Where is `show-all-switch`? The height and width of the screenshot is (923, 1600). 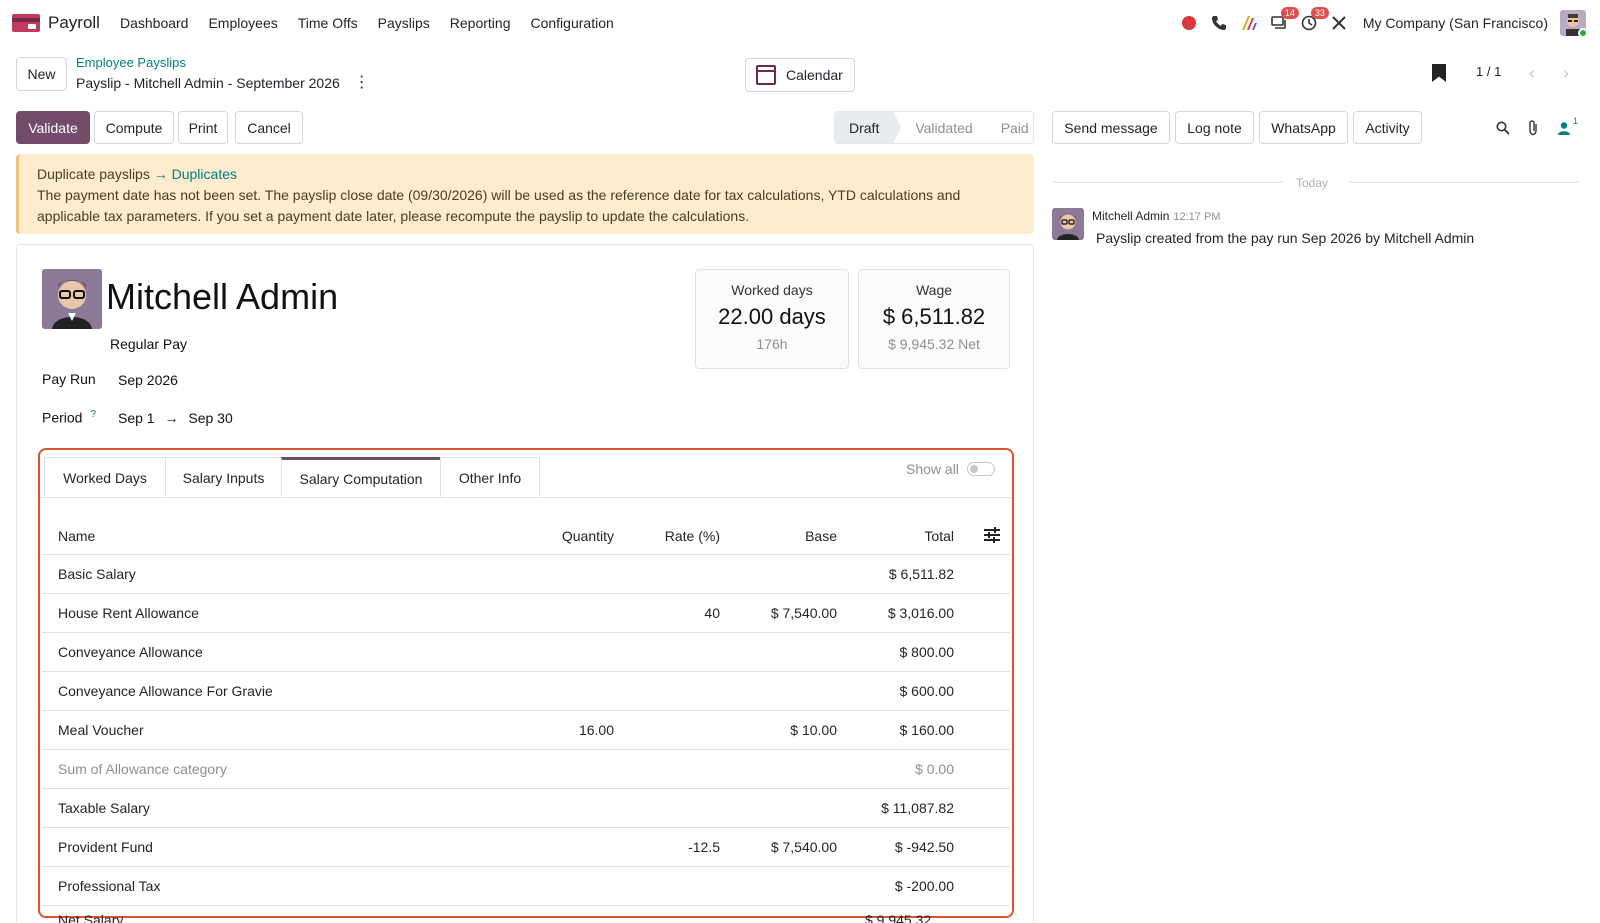 show-all-switch is located at coordinates (980, 469).